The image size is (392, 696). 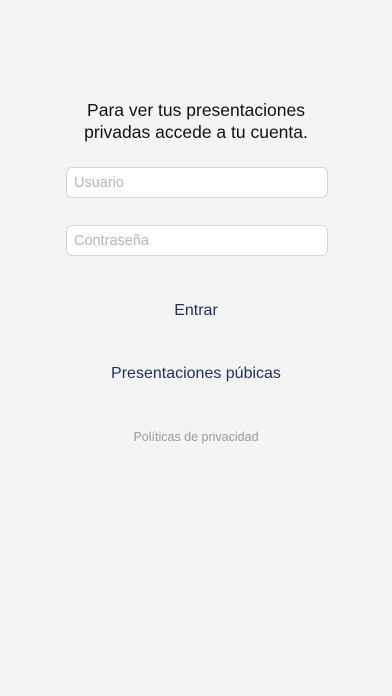 I want to click on login-prompt-line-1: Para ver tus presentaciones, so click(x=196, y=110).